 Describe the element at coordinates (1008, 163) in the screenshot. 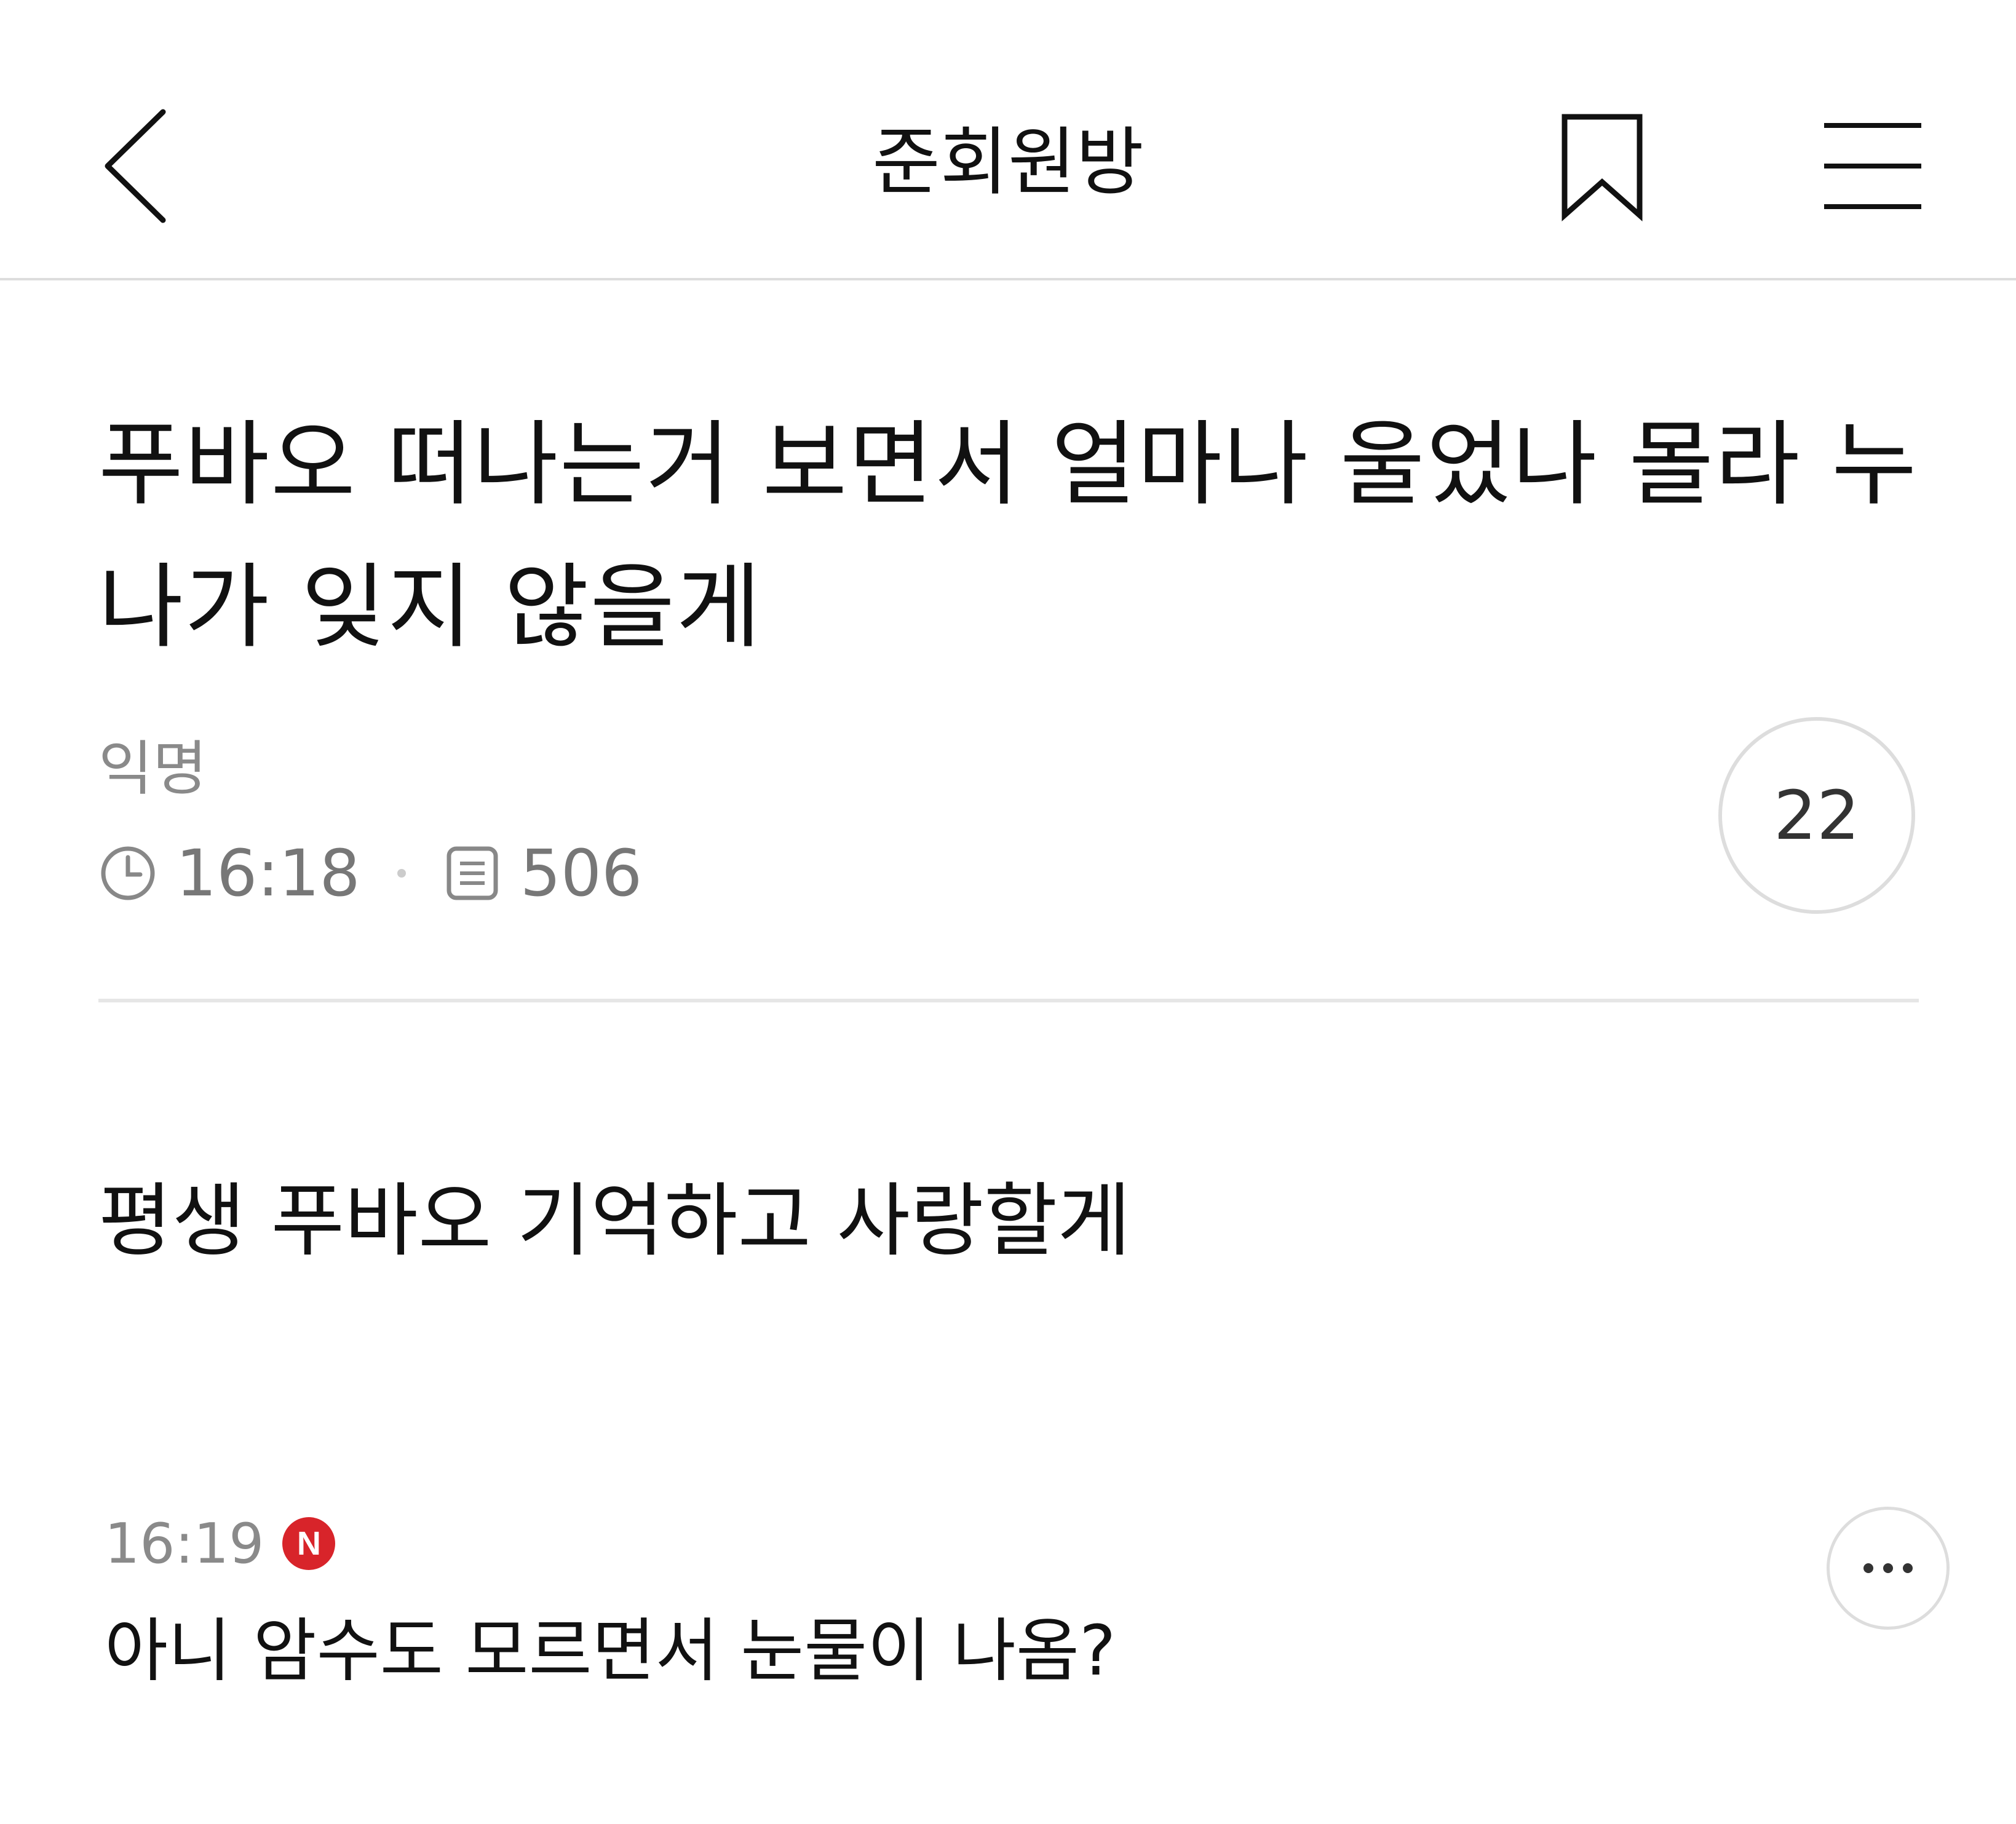

I see `board-title: 준회원방` at that location.